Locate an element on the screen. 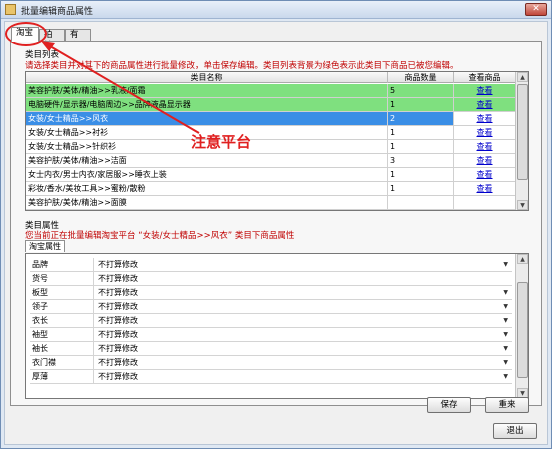 This screenshot has width=552, height=449. tab-taobao: 淘宝 is located at coordinates (25, 34).